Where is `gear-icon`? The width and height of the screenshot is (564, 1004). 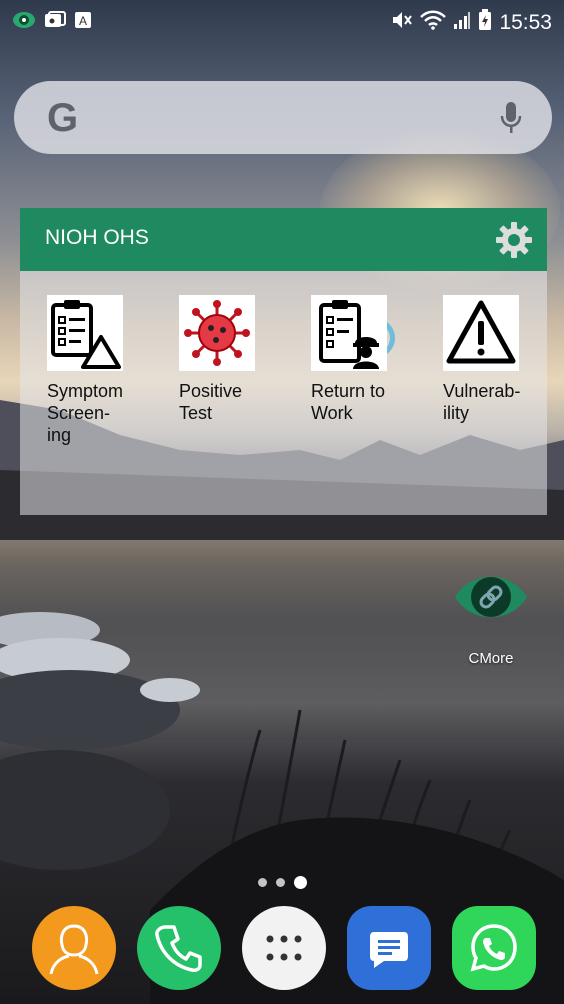 gear-icon is located at coordinates (514, 242).